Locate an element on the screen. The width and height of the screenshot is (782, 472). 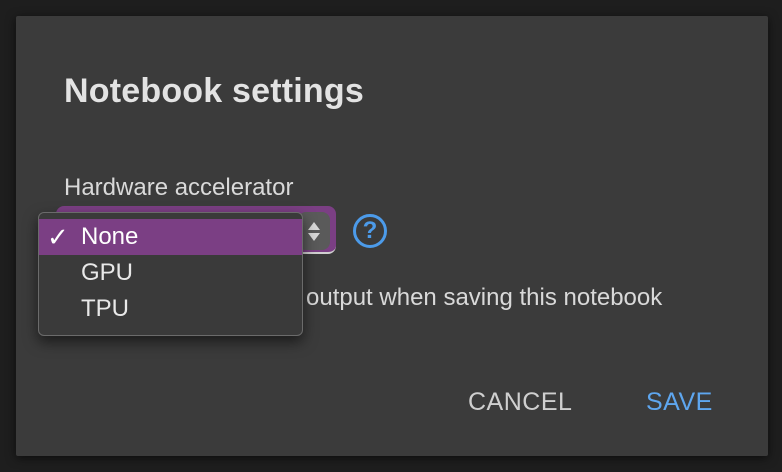
checkmark-icon: ✓ is located at coordinates (58, 237).